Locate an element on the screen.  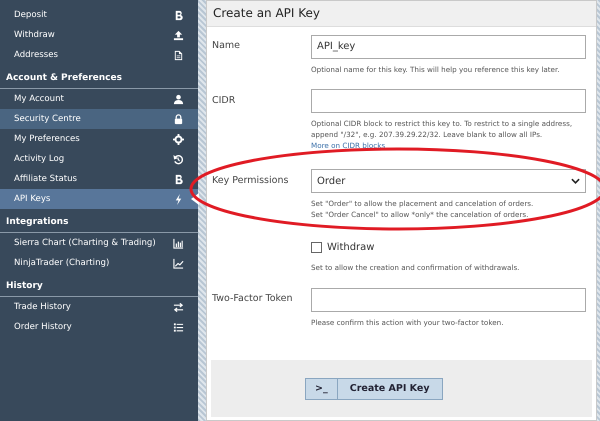
sidebar-item-label: Sierra Chart (Charting & Trading) is located at coordinates (85, 243).